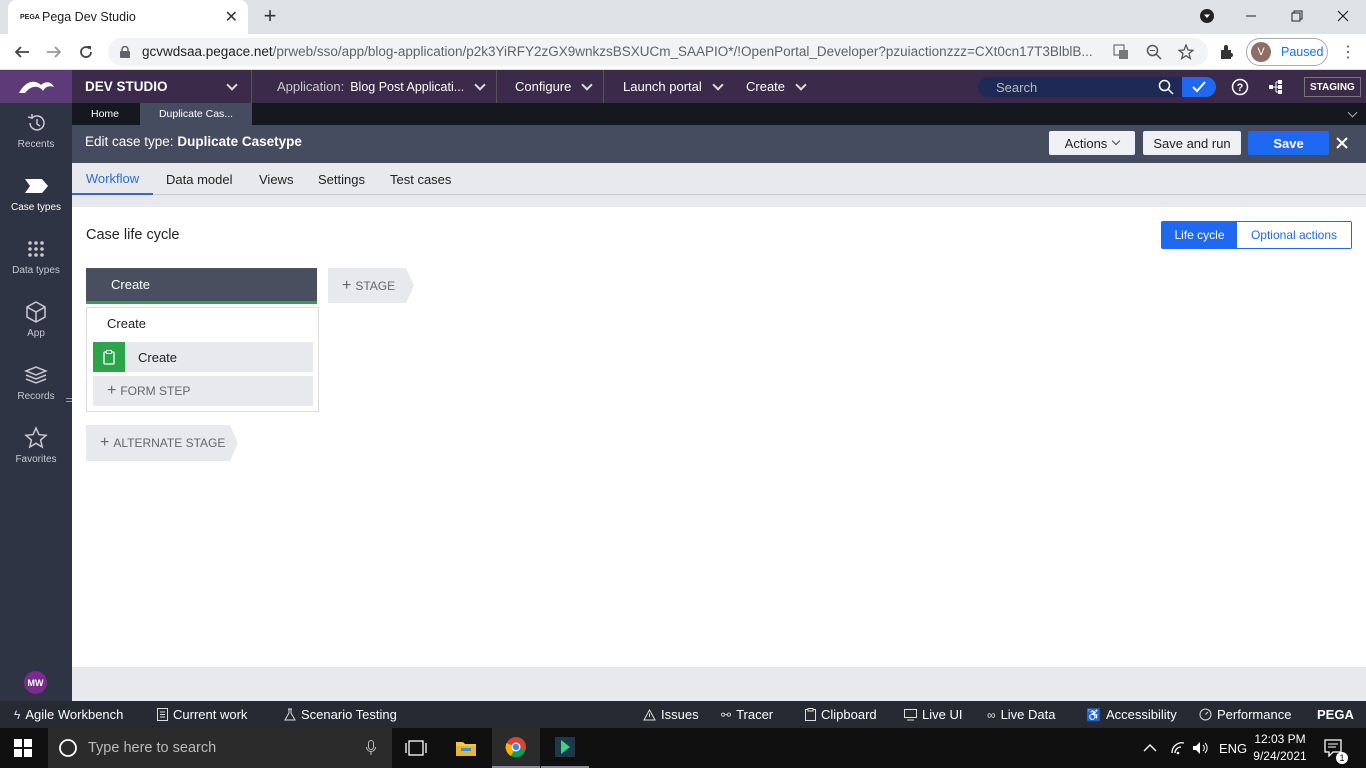 The height and width of the screenshot is (768, 1366). Describe the element at coordinates (662, 86) in the screenshot. I see `launch-portal-label: Launch portal` at that location.